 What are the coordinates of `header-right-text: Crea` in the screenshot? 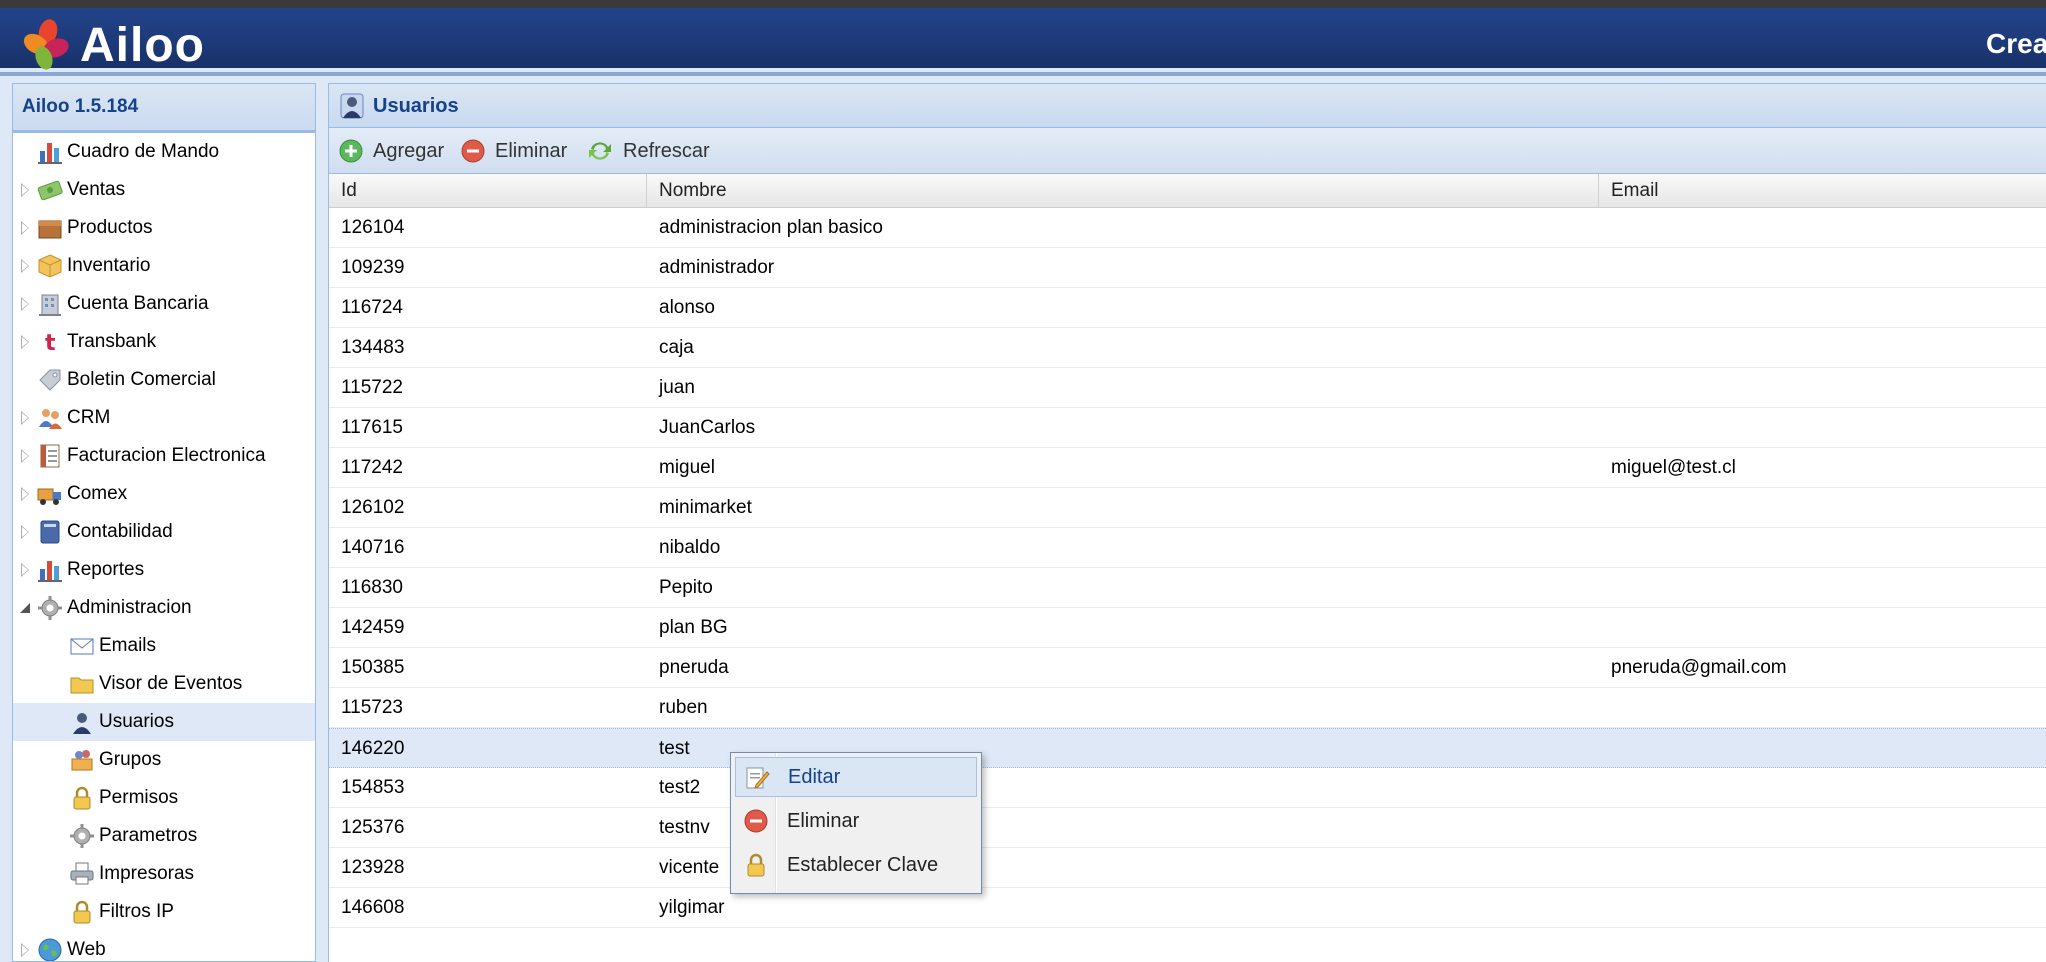 It's located at (2016, 43).